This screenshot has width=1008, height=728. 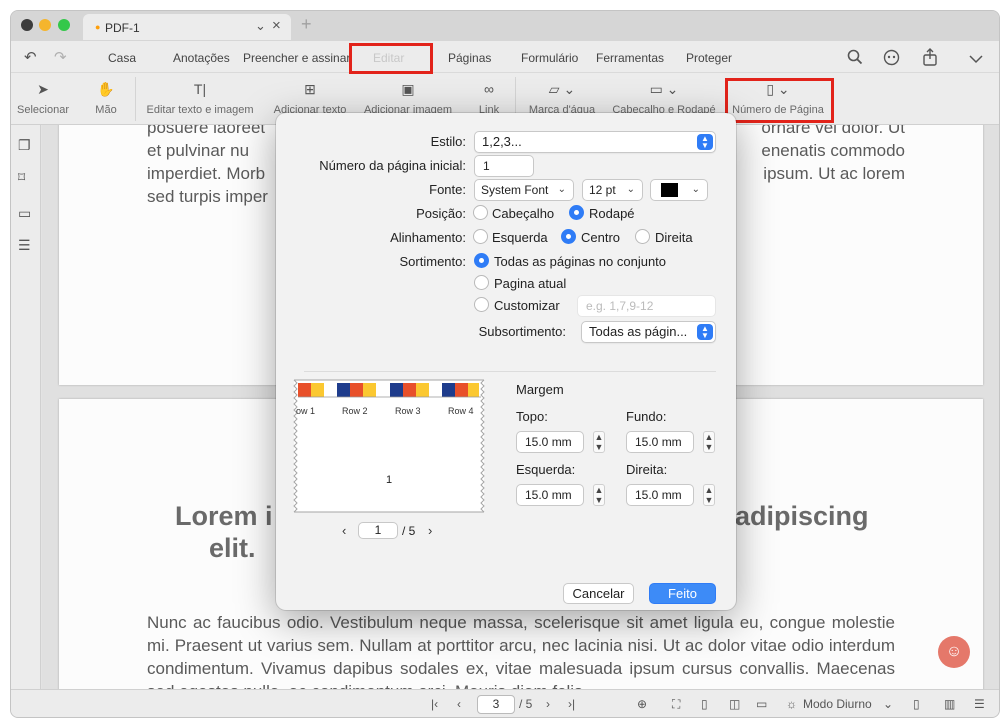 What do you see at coordinates (833, 131) in the screenshot?
I see `text-line: ornare vel dolor. Ut` at bounding box center [833, 131].